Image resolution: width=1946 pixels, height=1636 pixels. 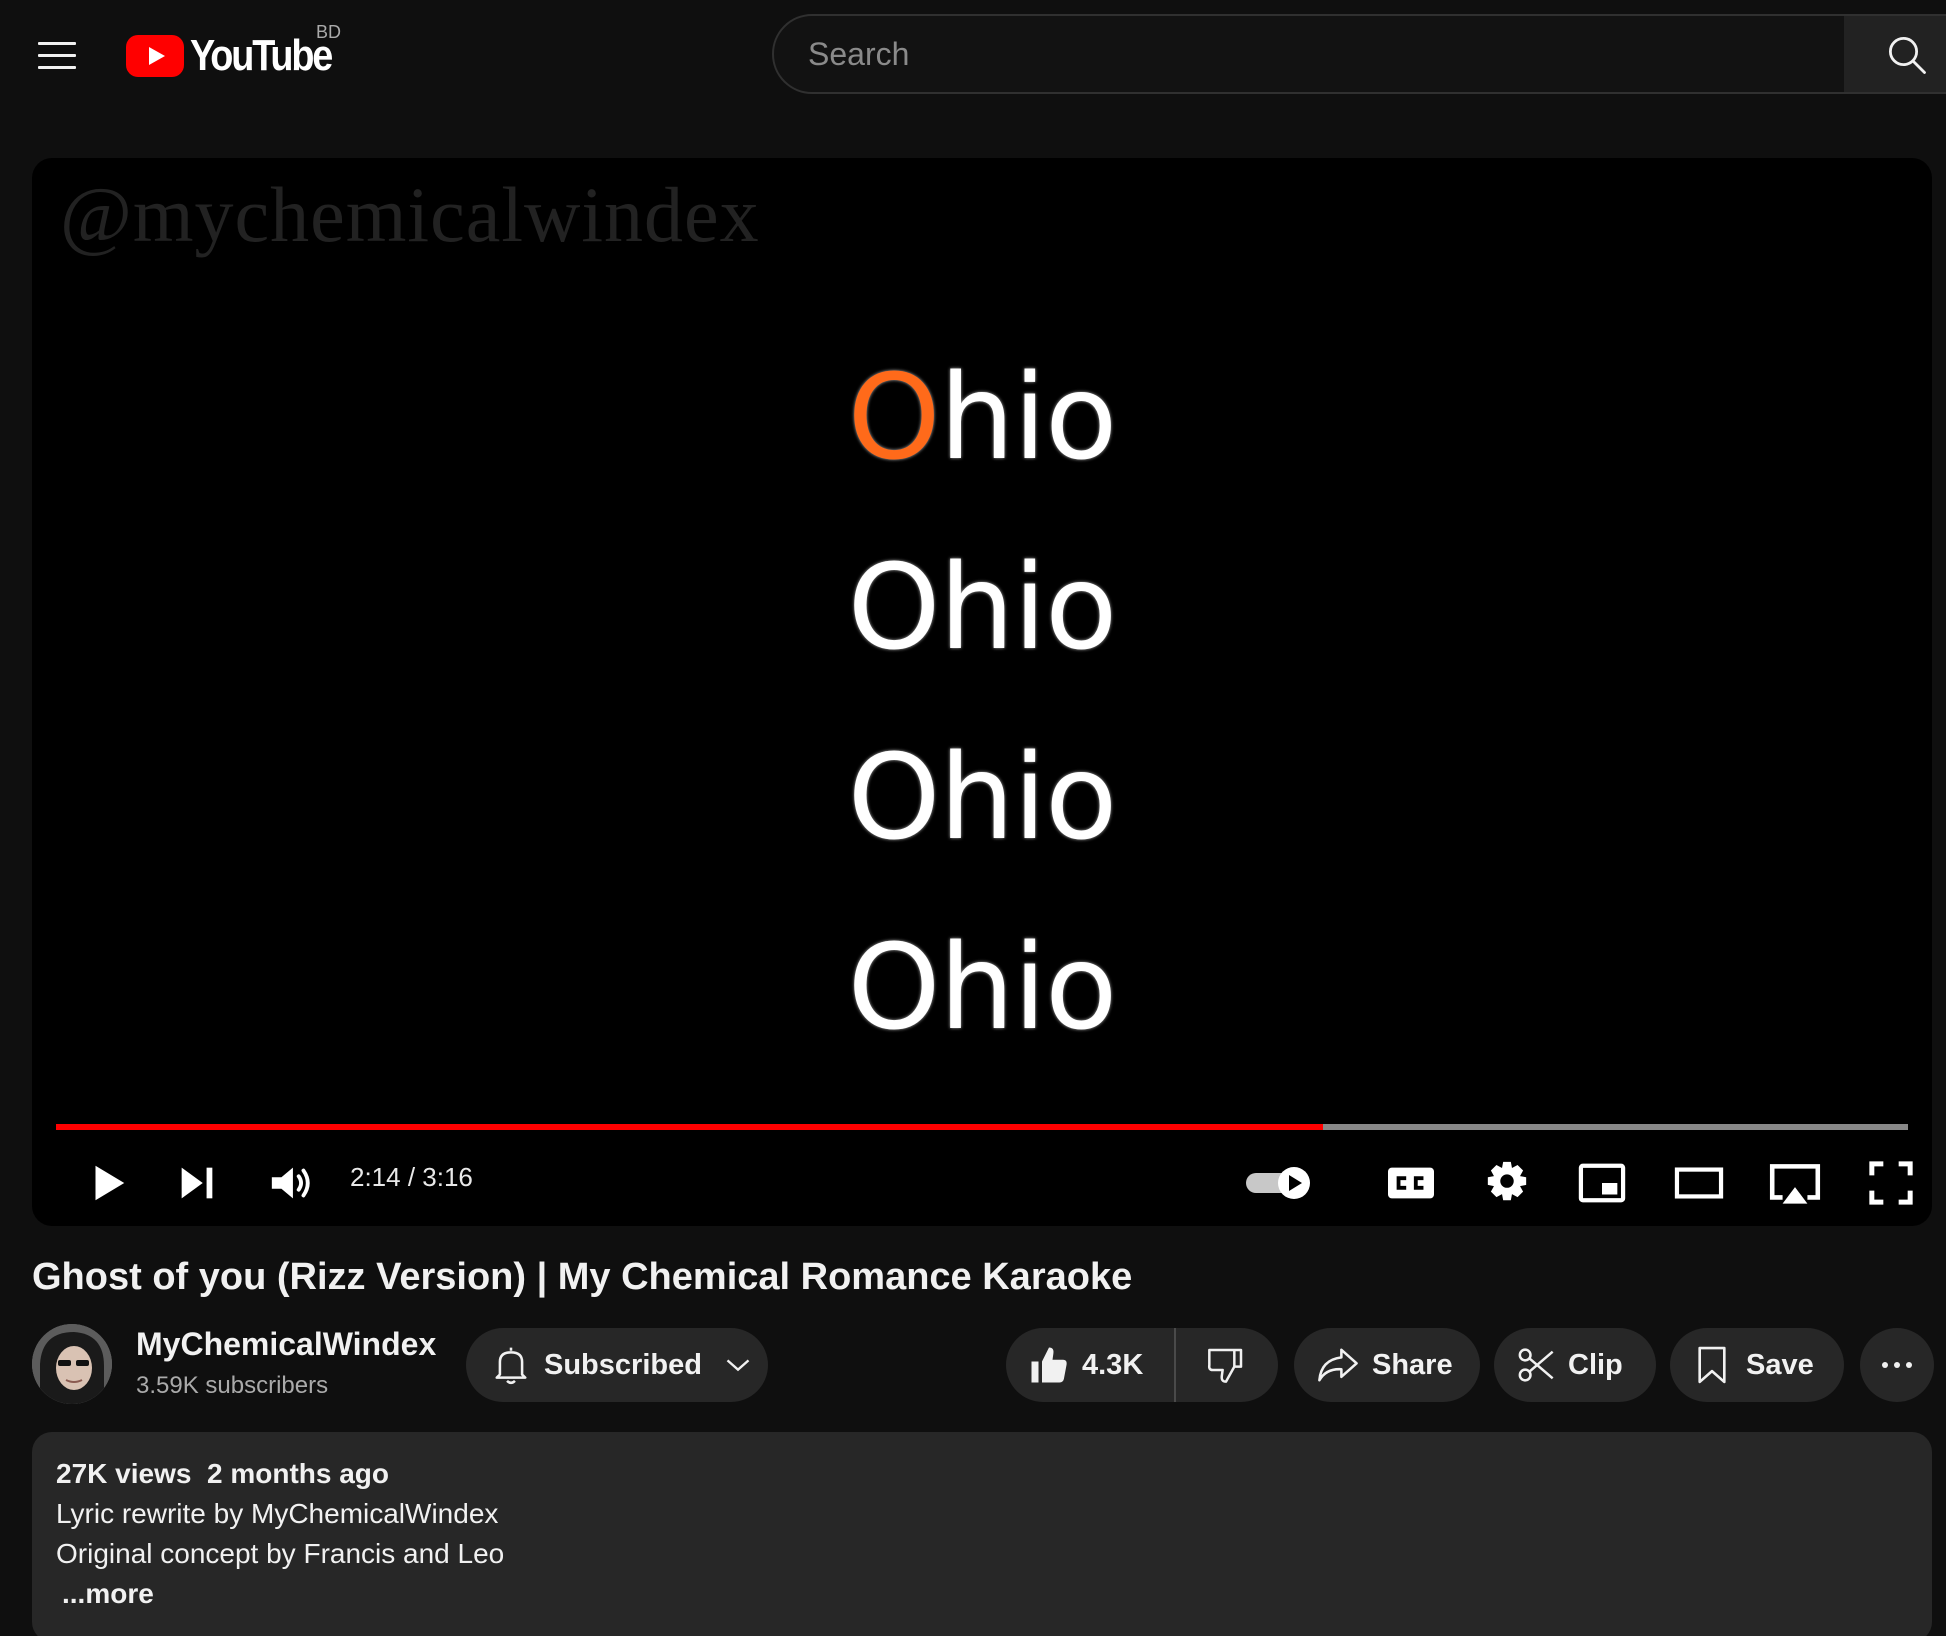 What do you see at coordinates (1699, 1183) in the screenshot?
I see `theater-mode-icon` at bounding box center [1699, 1183].